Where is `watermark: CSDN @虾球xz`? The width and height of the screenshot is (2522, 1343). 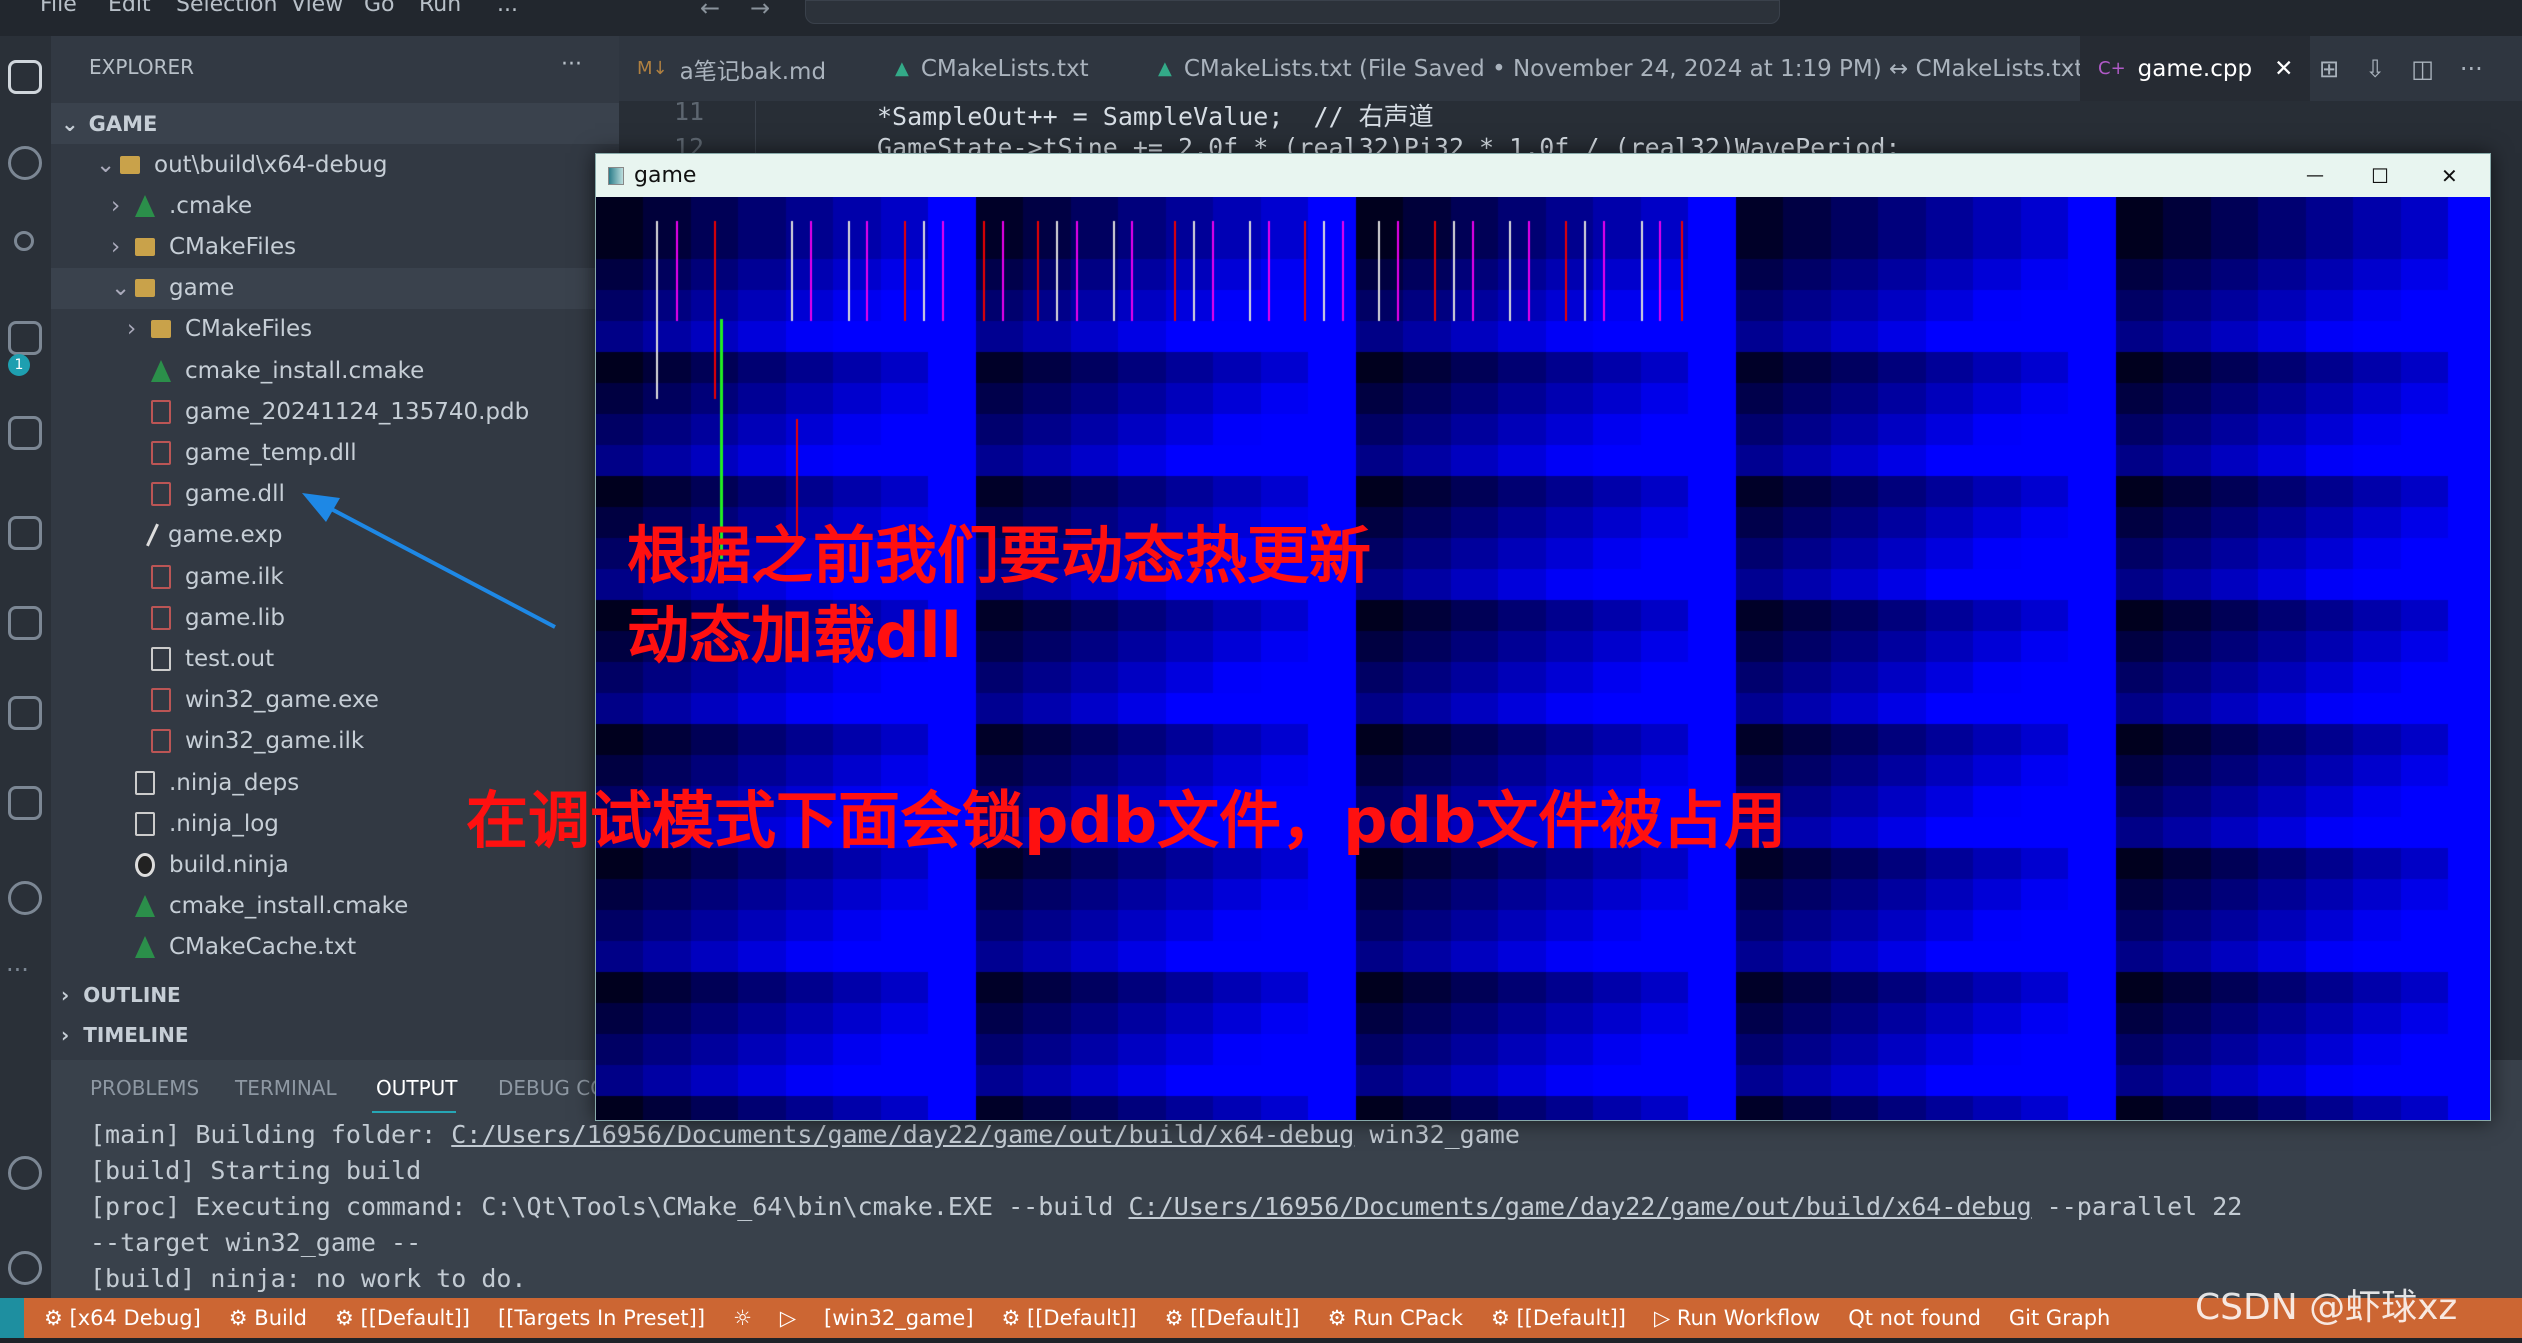
watermark: CSDN @虾球xz is located at coordinates (2326, 1307).